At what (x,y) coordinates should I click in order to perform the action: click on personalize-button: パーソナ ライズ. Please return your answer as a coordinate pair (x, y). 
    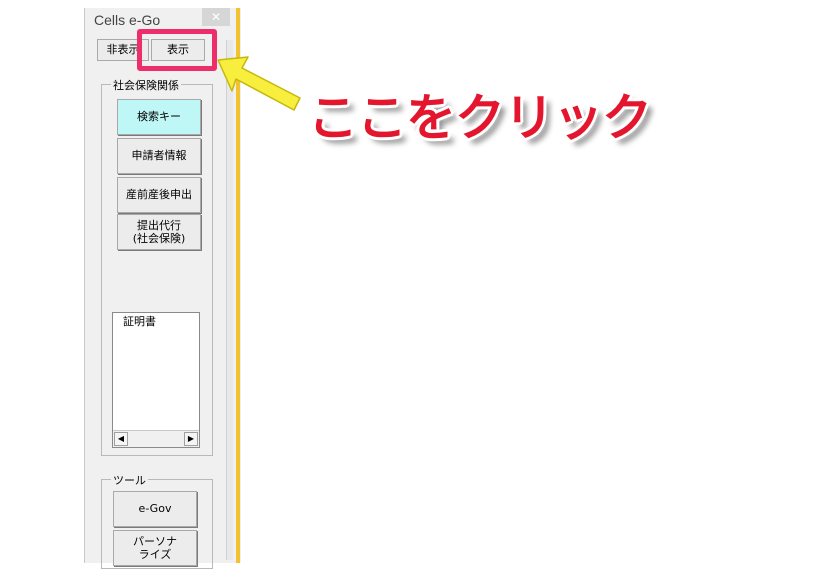
    Looking at the image, I should click on (155, 548).